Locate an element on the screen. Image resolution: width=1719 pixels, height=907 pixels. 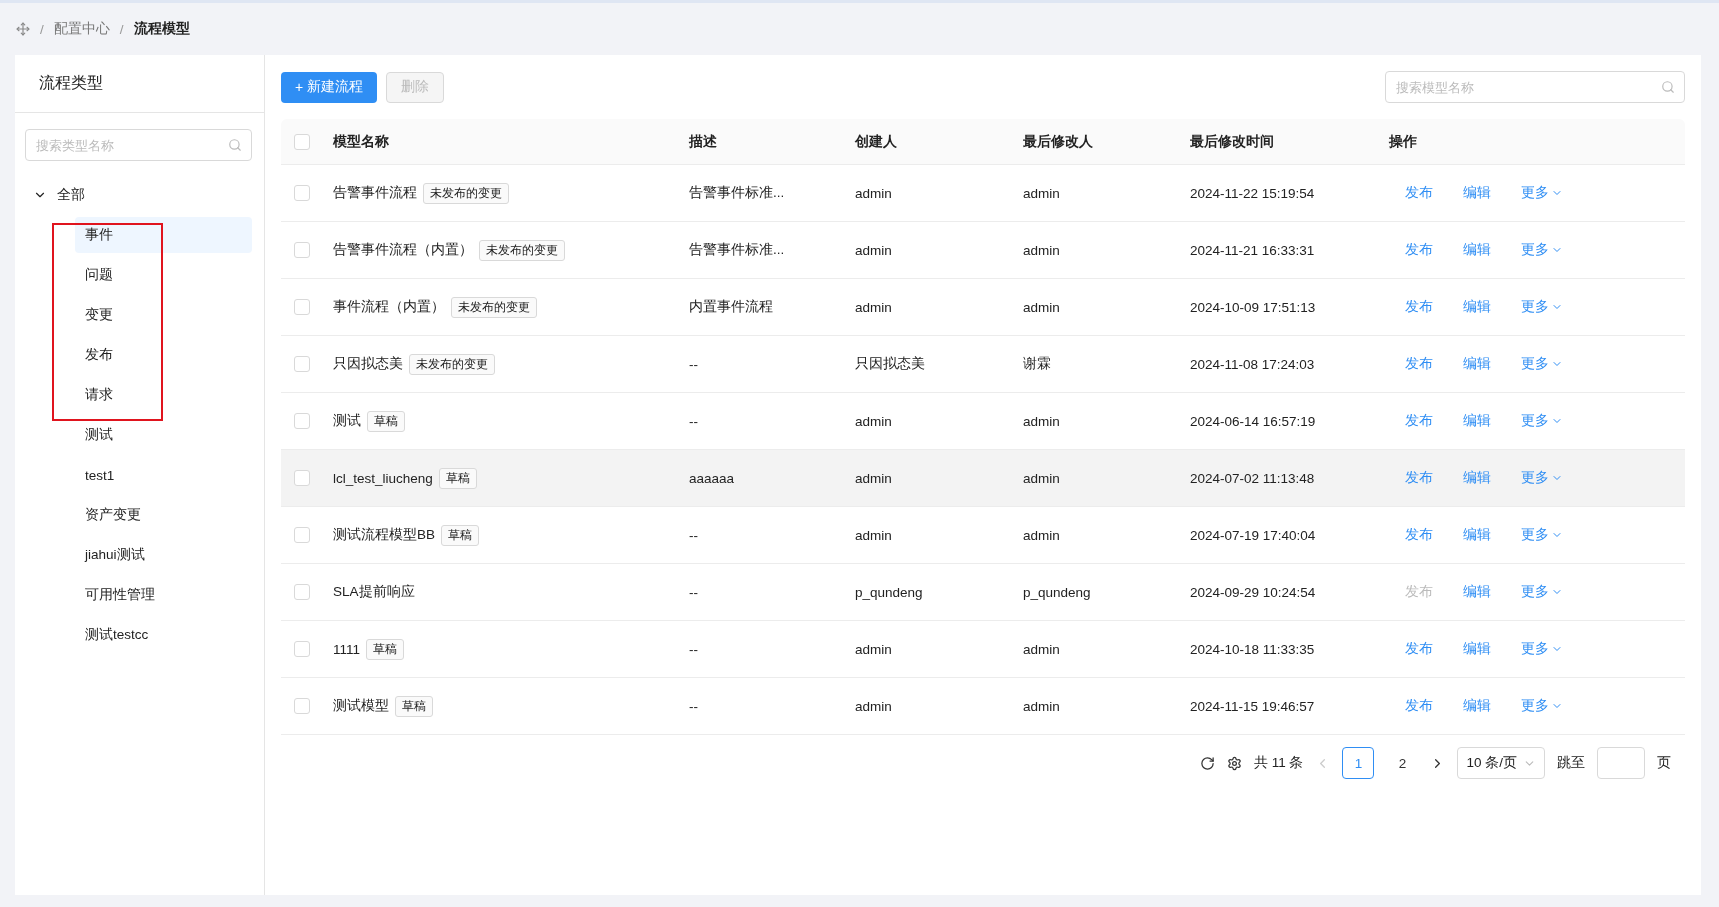
new-flow-button: + 新建流程 is located at coordinates (329, 87).